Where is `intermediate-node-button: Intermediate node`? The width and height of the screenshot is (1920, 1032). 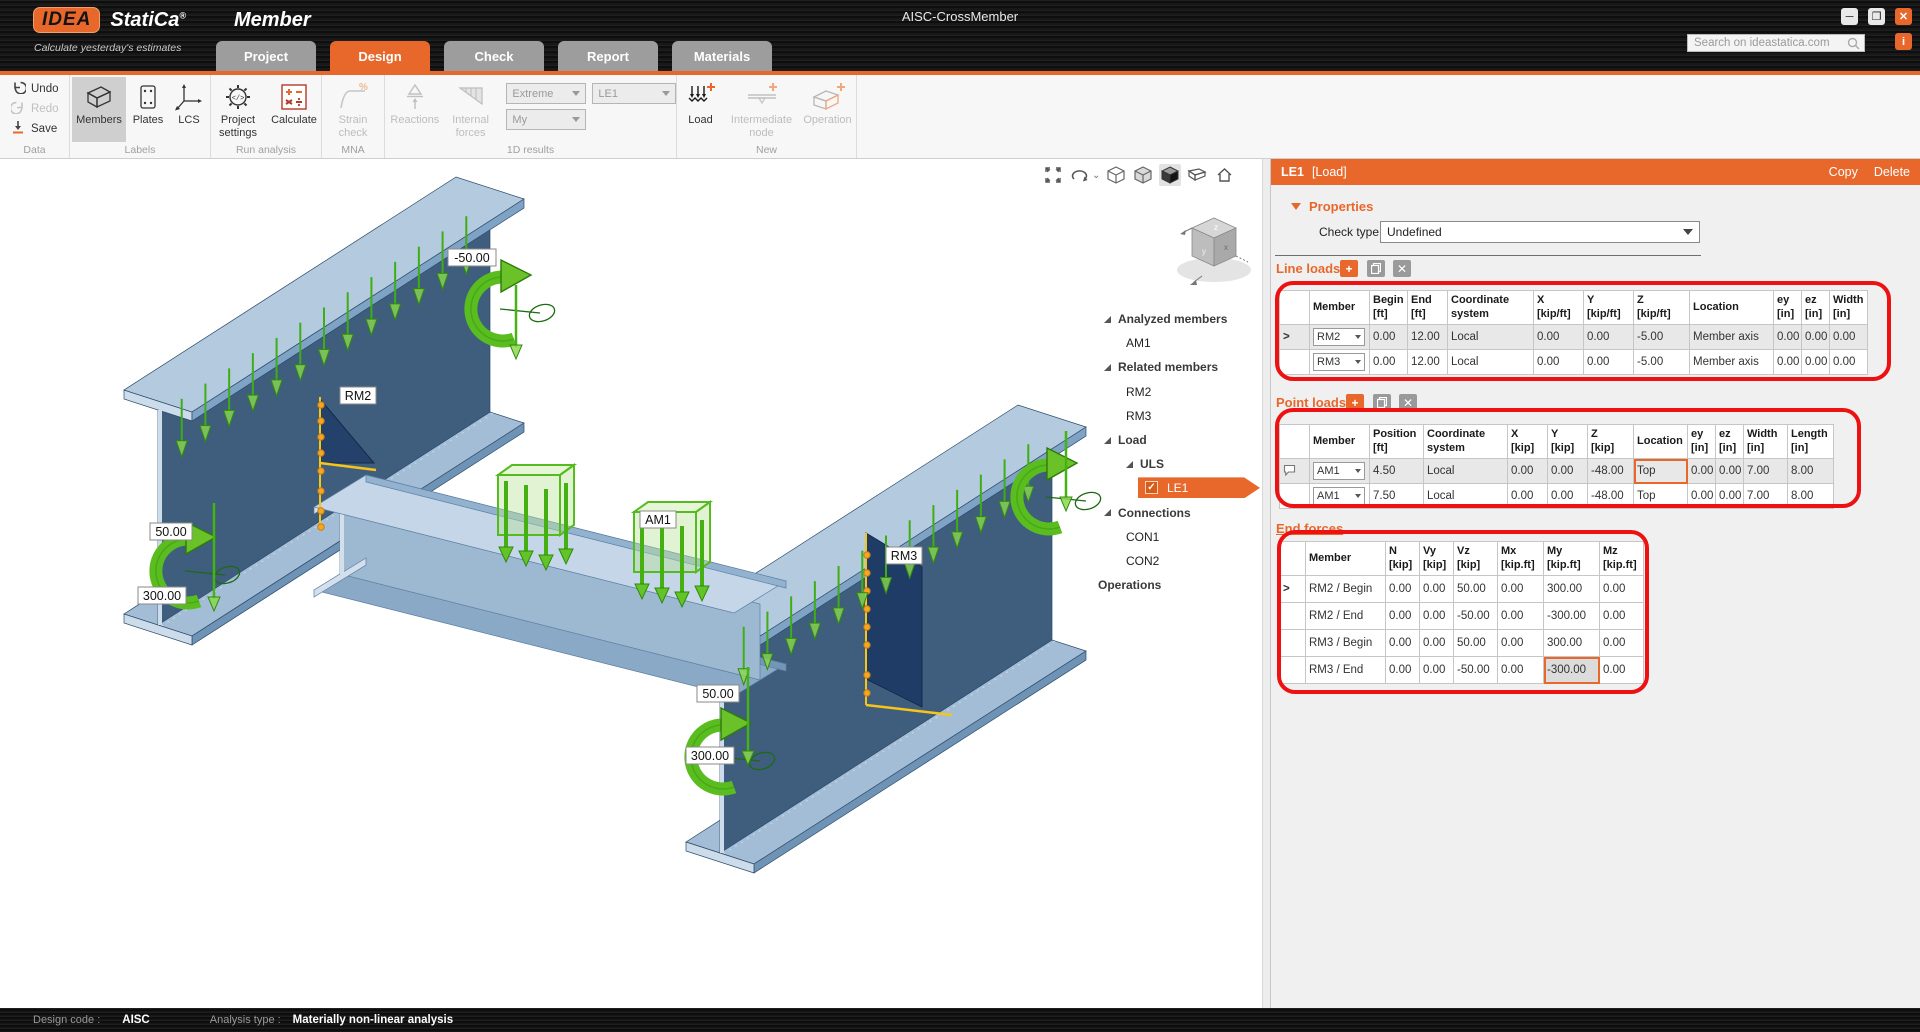 intermediate-node-button: Intermediate node is located at coordinates (762, 109).